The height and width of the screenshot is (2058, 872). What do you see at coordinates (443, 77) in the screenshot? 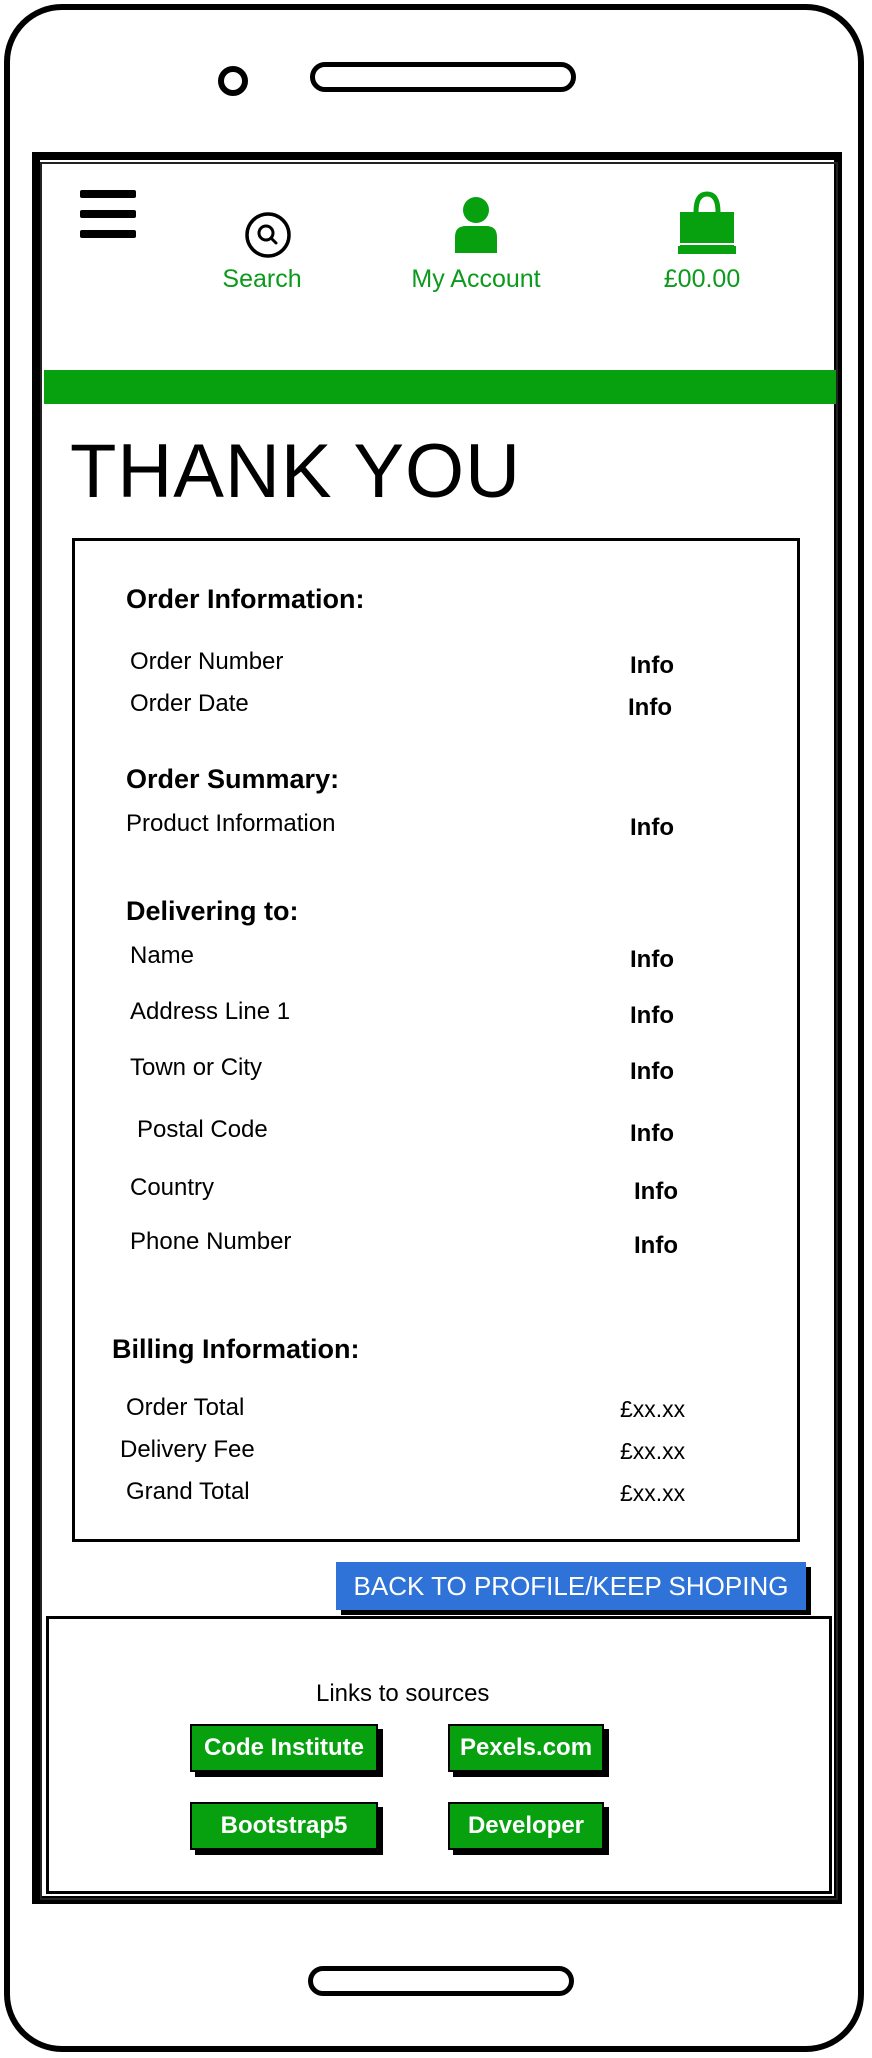
I see `speaker-top` at bounding box center [443, 77].